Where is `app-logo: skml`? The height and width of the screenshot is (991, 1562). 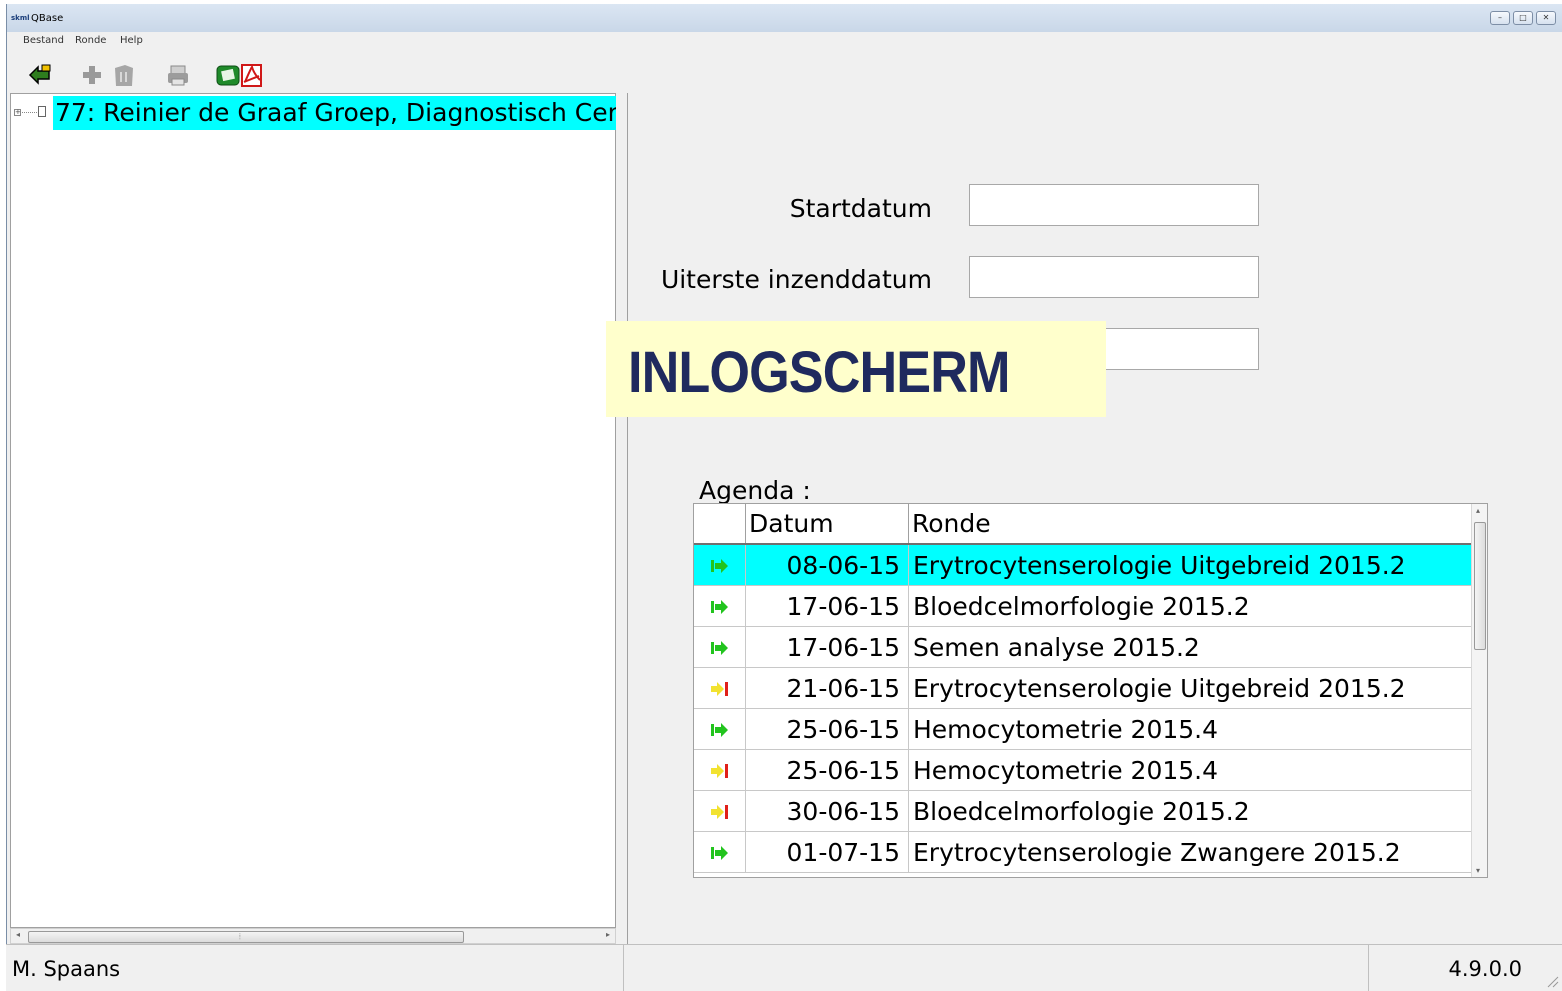 app-logo: skml is located at coordinates (20, 18).